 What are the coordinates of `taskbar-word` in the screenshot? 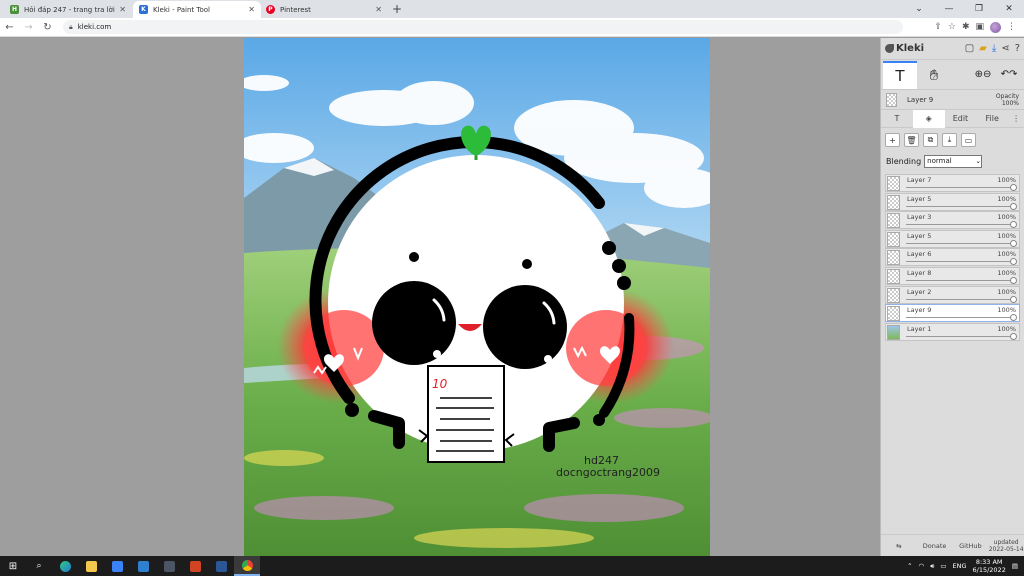 It's located at (221, 566).